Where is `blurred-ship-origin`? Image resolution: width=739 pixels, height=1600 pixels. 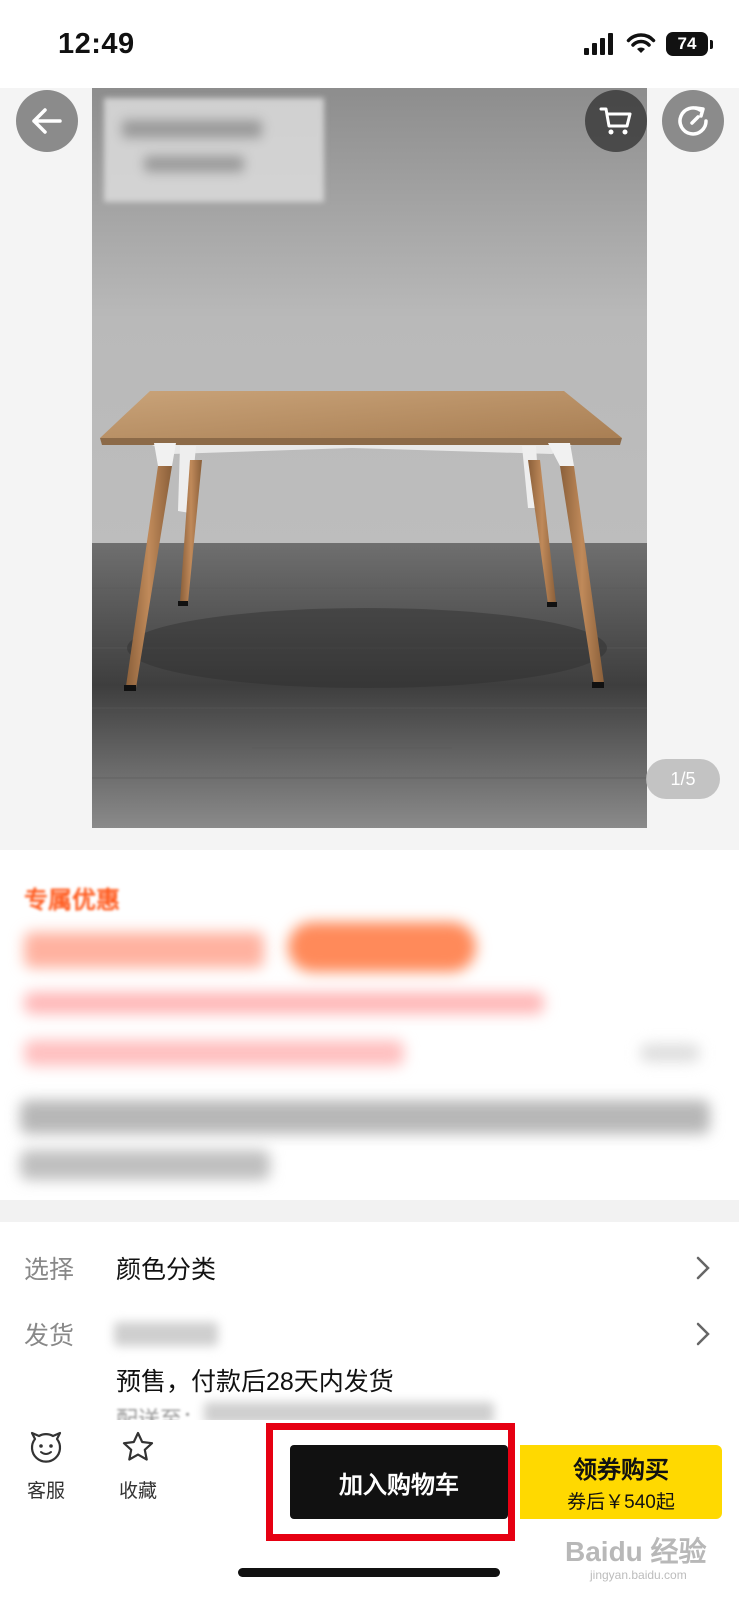
blurred-ship-origin is located at coordinates (166, 1334).